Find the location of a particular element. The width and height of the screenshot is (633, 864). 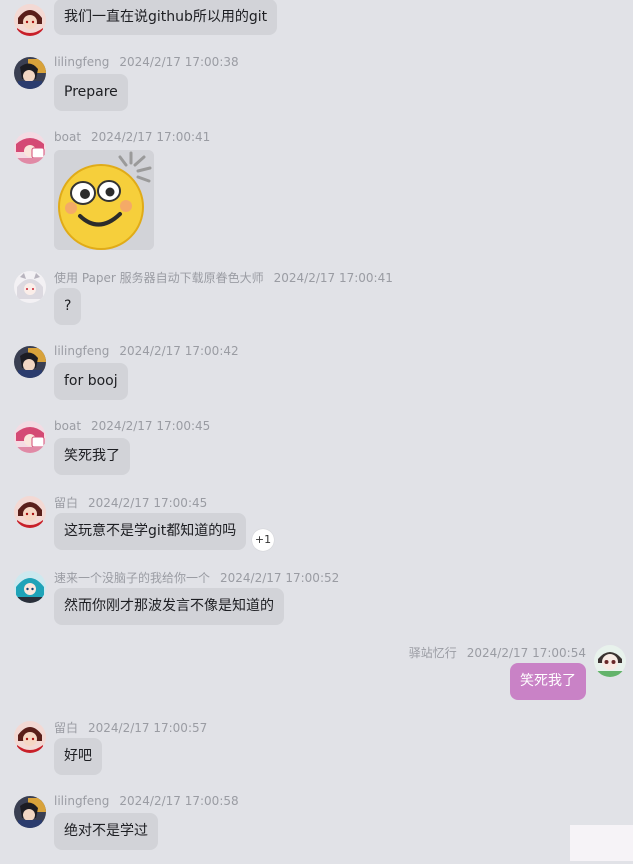

message-time: 2024/2/17 17:00:57 is located at coordinates (148, 728).